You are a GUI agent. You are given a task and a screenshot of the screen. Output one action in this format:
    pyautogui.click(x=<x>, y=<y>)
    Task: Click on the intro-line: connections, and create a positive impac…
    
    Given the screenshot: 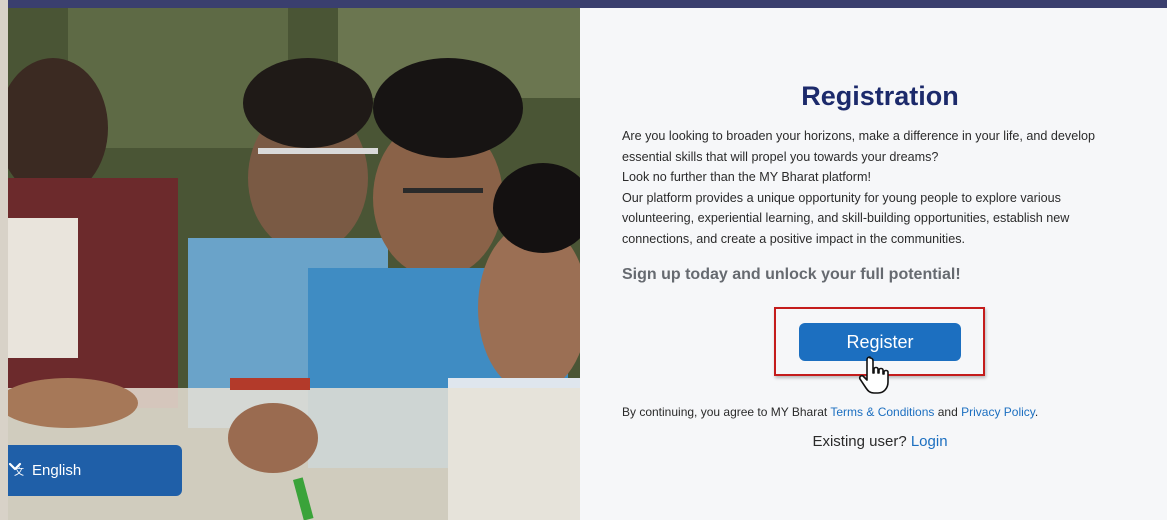 What is the action you would take?
    pyautogui.click(x=794, y=238)
    